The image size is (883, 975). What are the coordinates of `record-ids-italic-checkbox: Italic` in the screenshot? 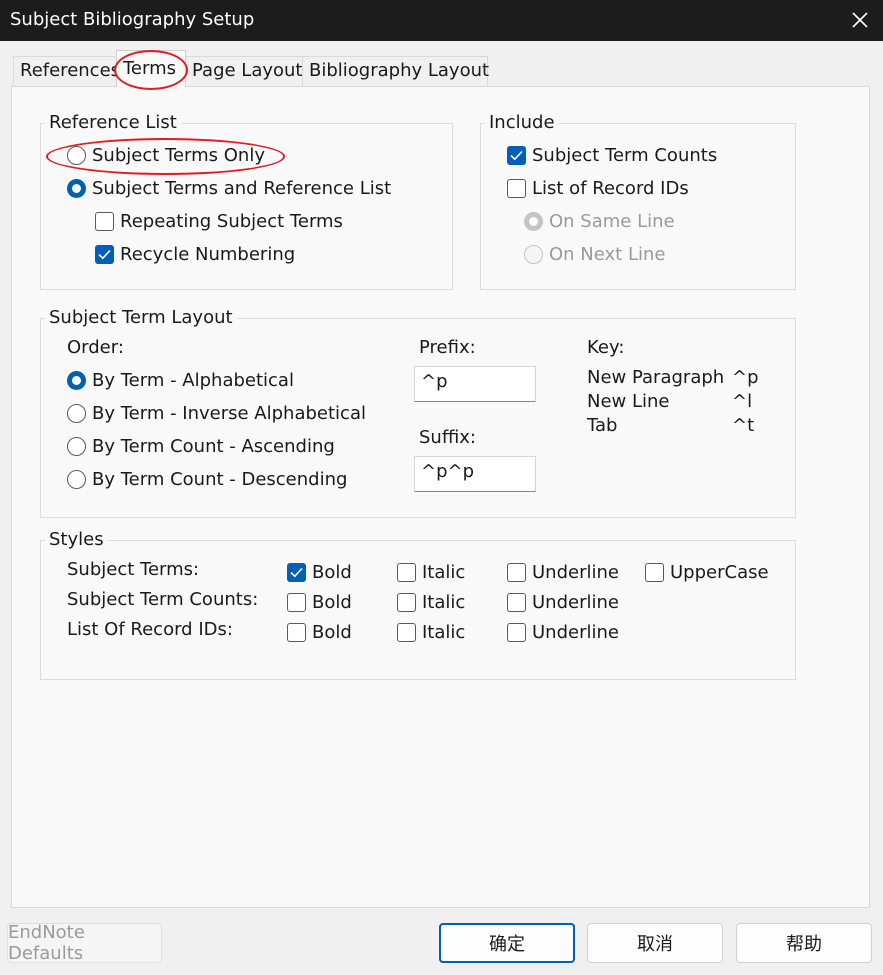 It's located at (431, 632).